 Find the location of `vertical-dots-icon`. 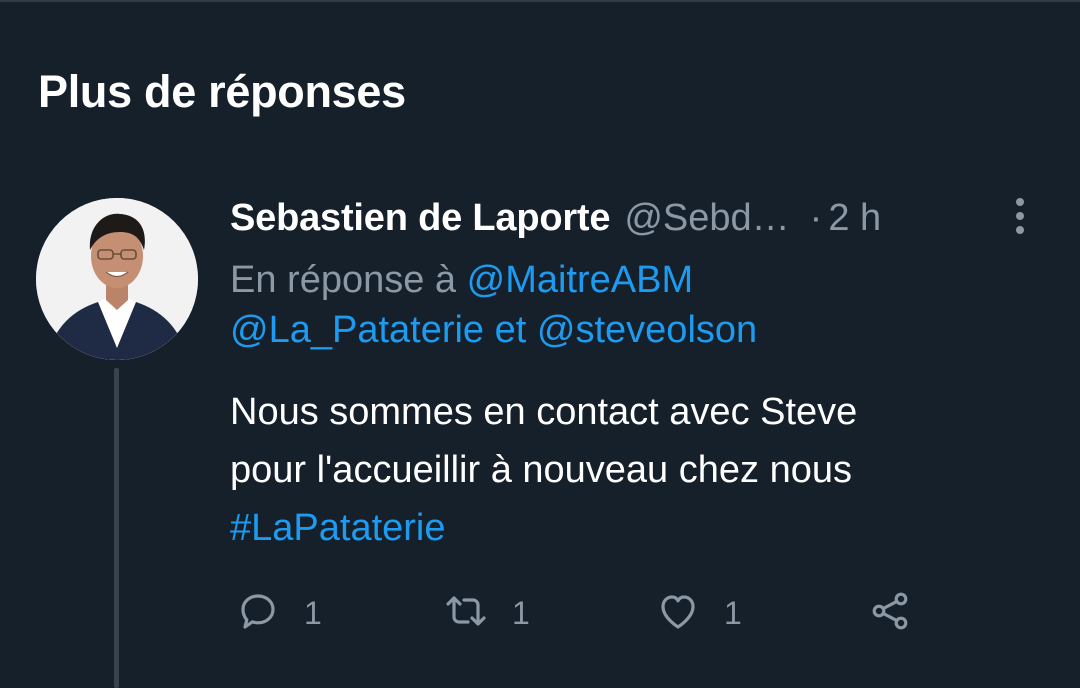

vertical-dots-icon is located at coordinates (1020, 216).